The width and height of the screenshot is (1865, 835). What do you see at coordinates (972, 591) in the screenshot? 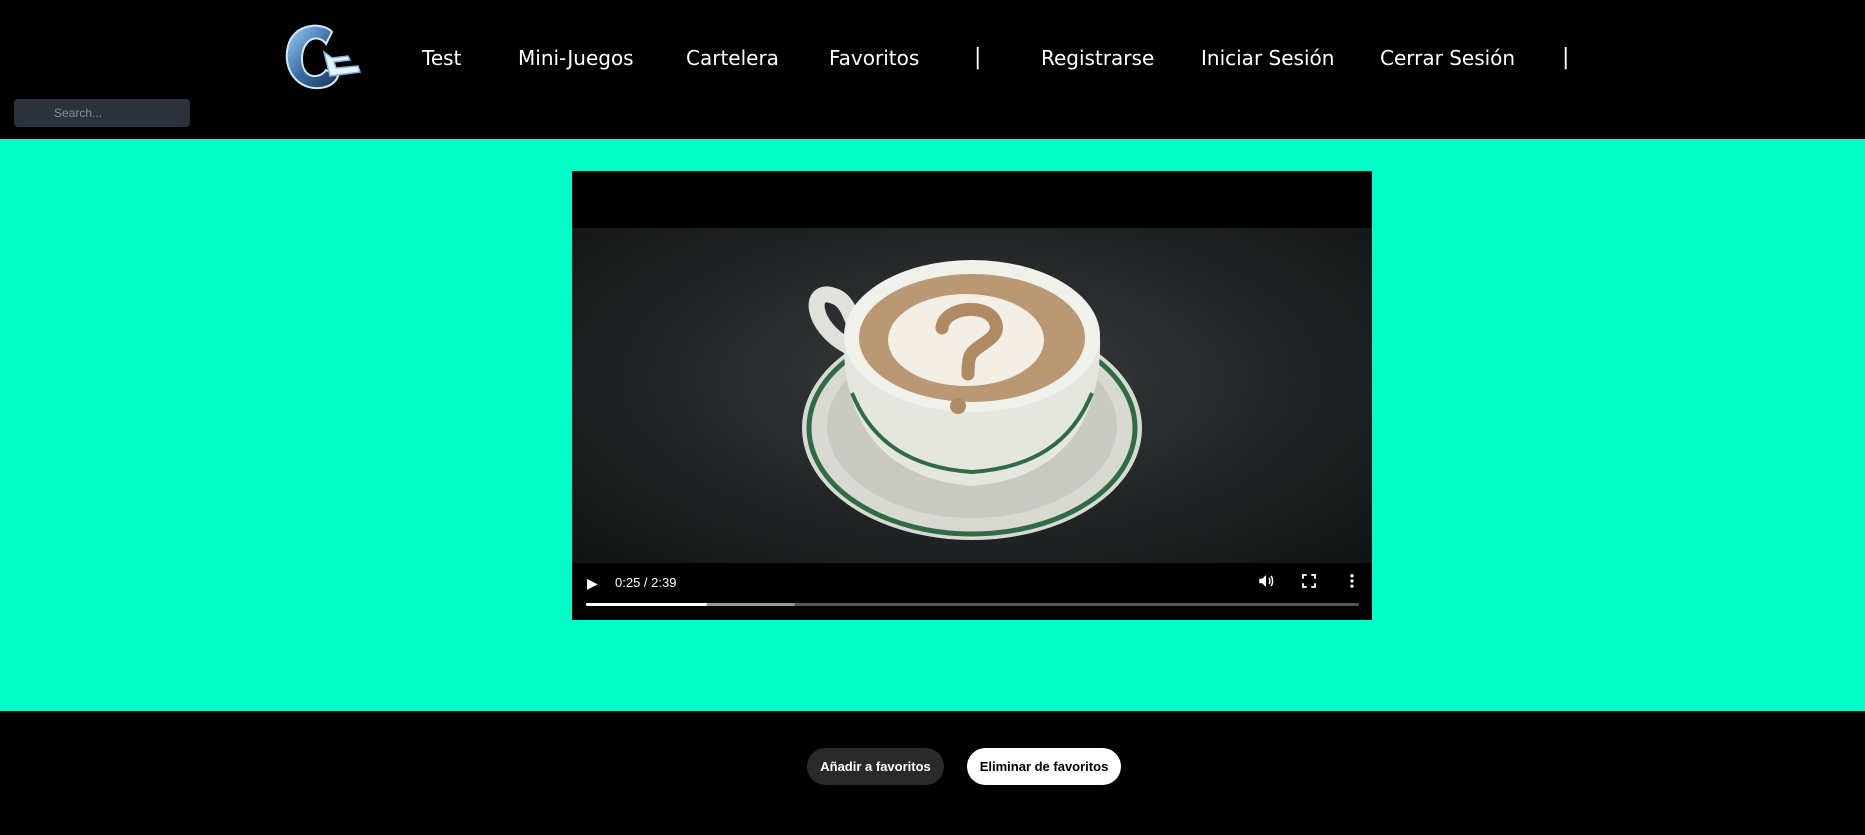
I see `video-controls: ▶ 0:25 / 2:39` at bounding box center [972, 591].